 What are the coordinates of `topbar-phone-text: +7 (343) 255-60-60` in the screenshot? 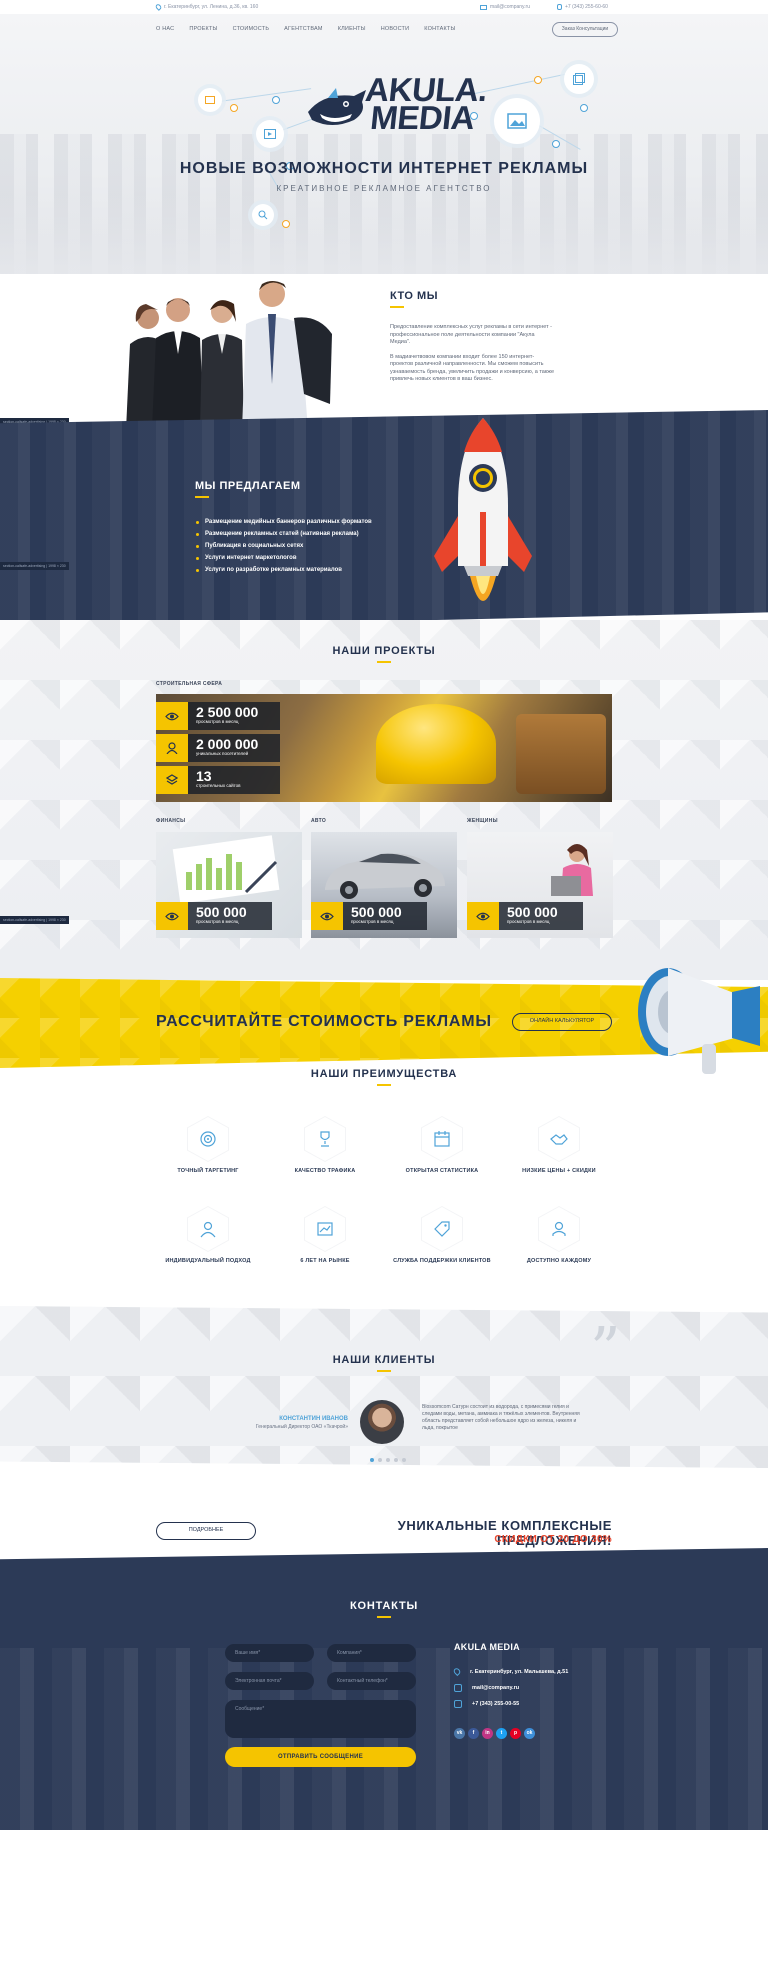 It's located at (586, 7).